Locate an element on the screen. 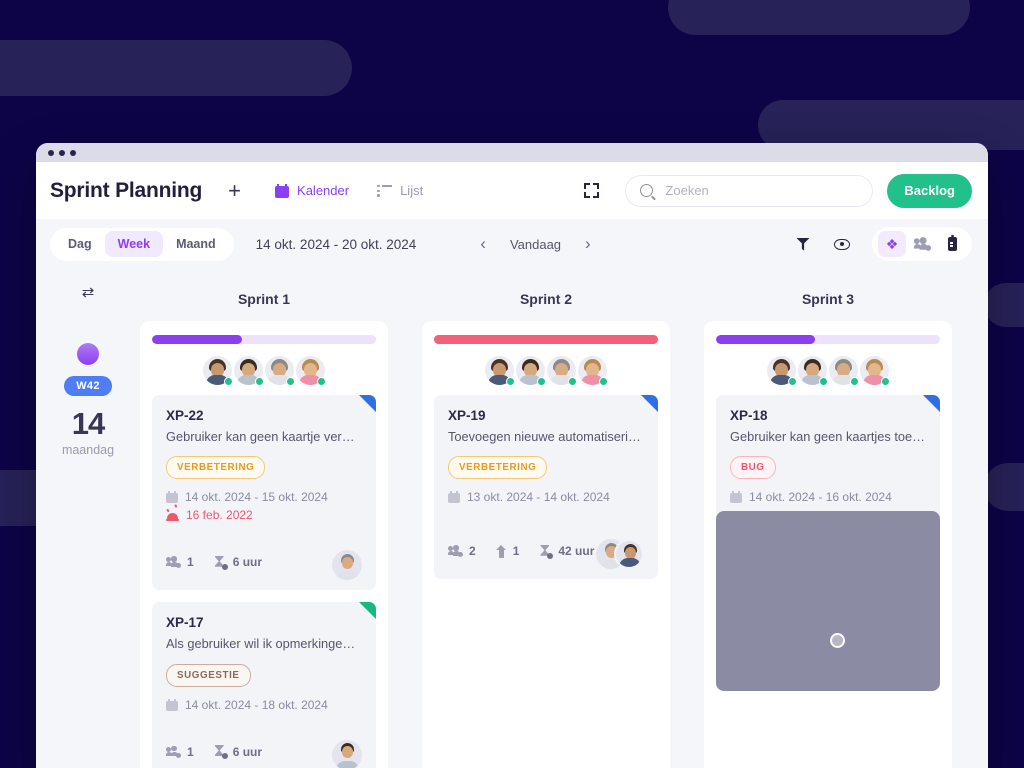 The height and width of the screenshot is (768, 1024). filter-icon is located at coordinates (803, 244).